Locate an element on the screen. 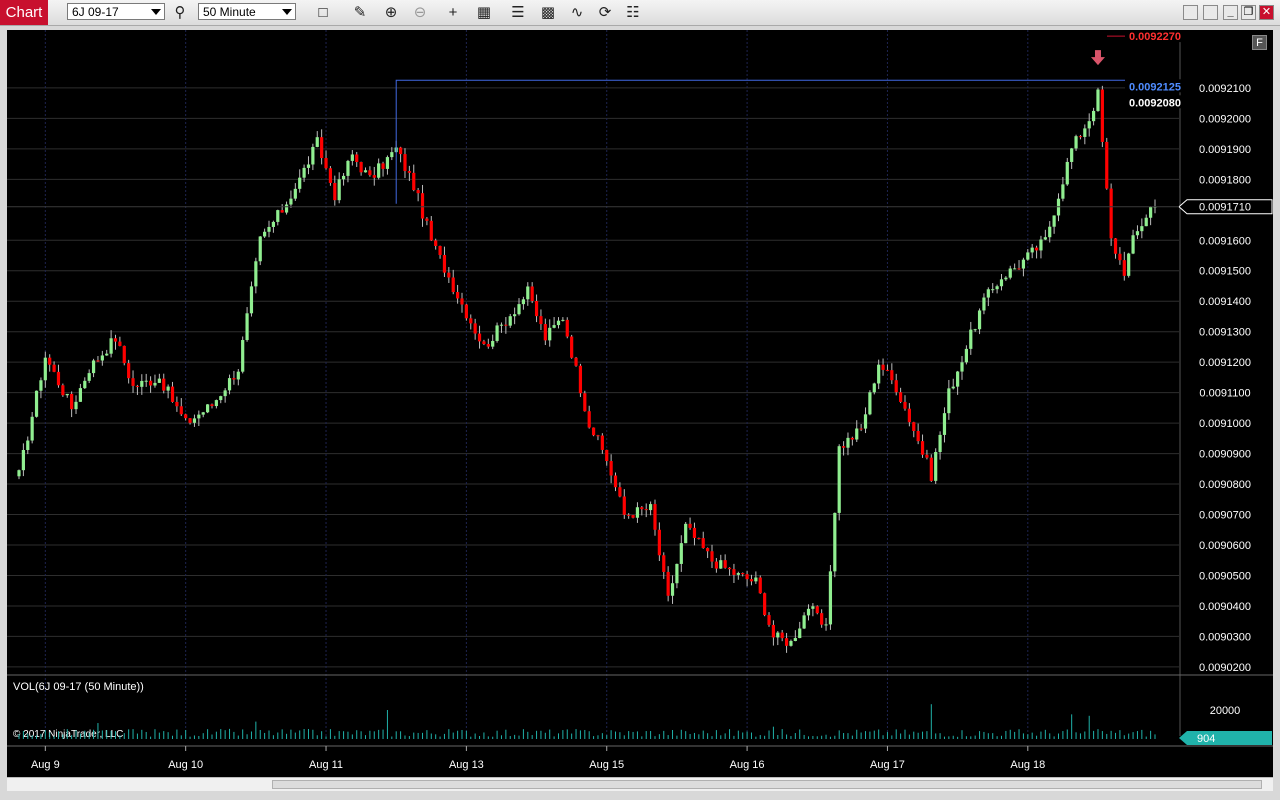 This screenshot has width=1280, height=800. restore-button: ❐ is located at coordinates (1248, 12).